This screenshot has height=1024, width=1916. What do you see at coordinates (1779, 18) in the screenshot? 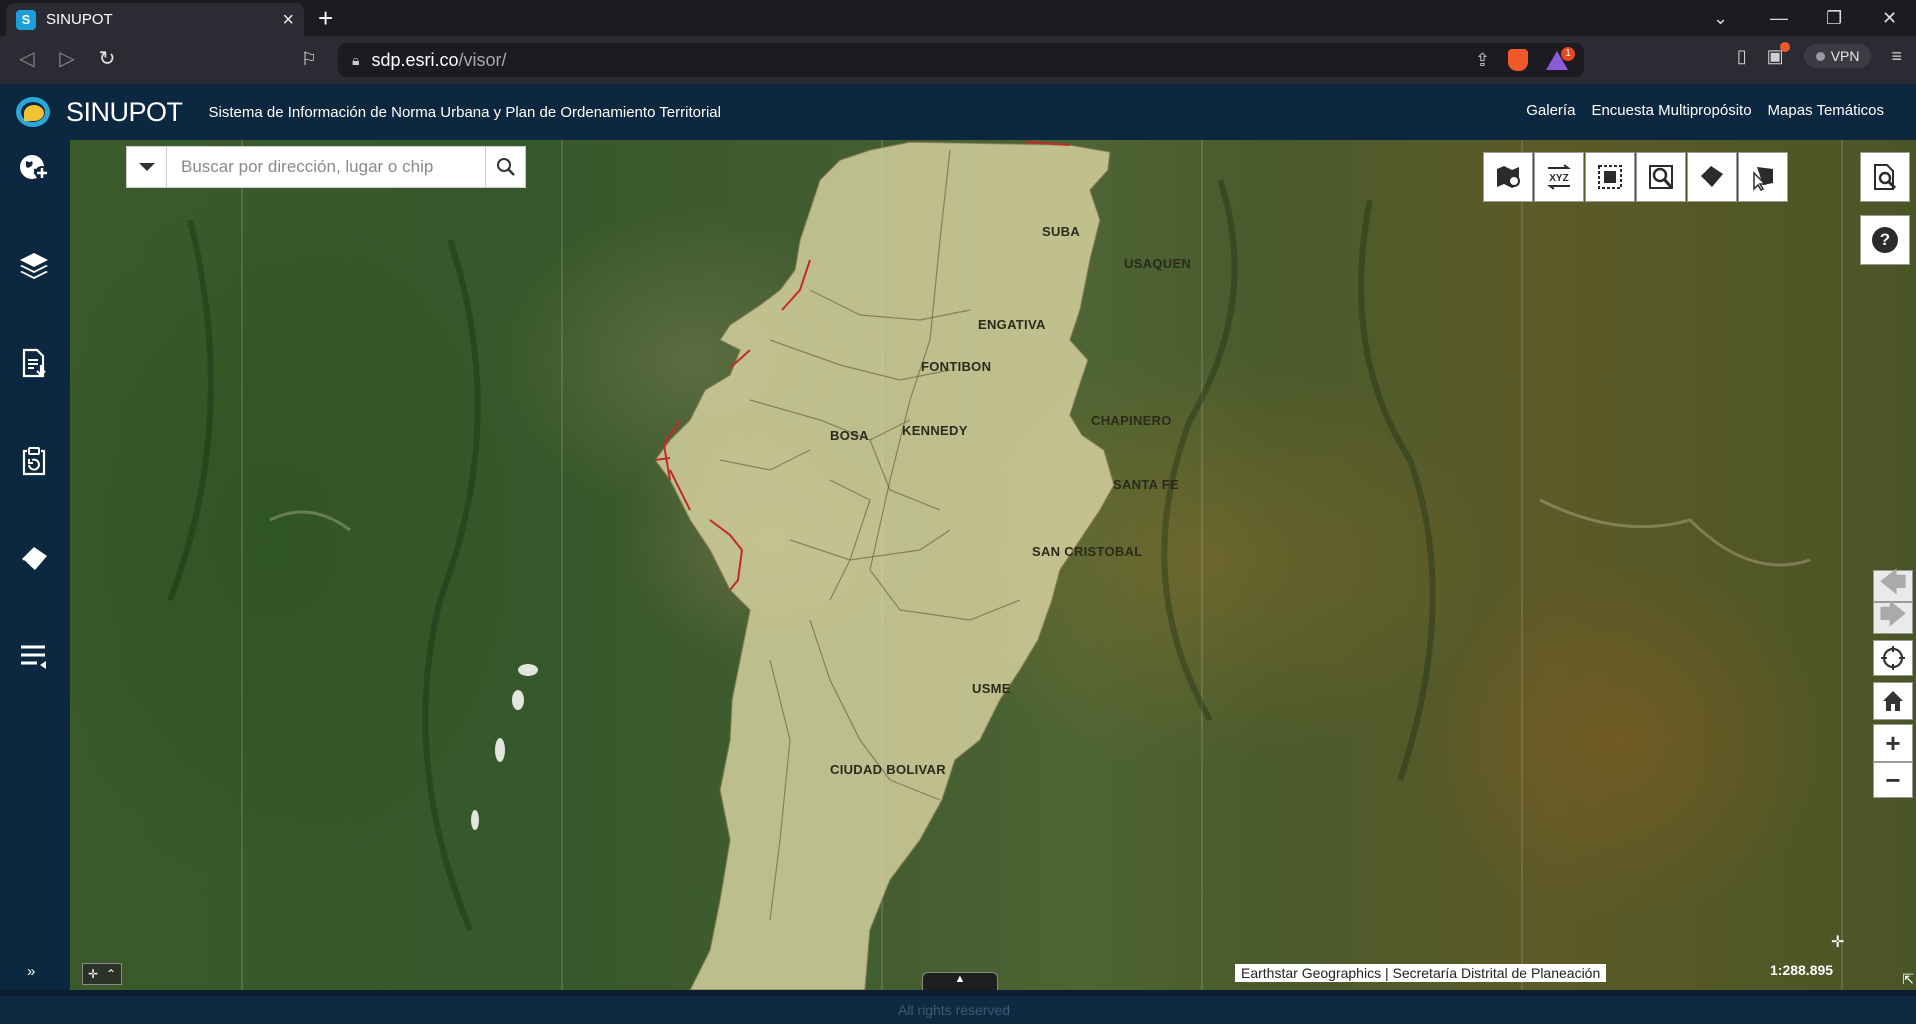
I see `minimize-window-button: —` at bounding box center [1779, 18].